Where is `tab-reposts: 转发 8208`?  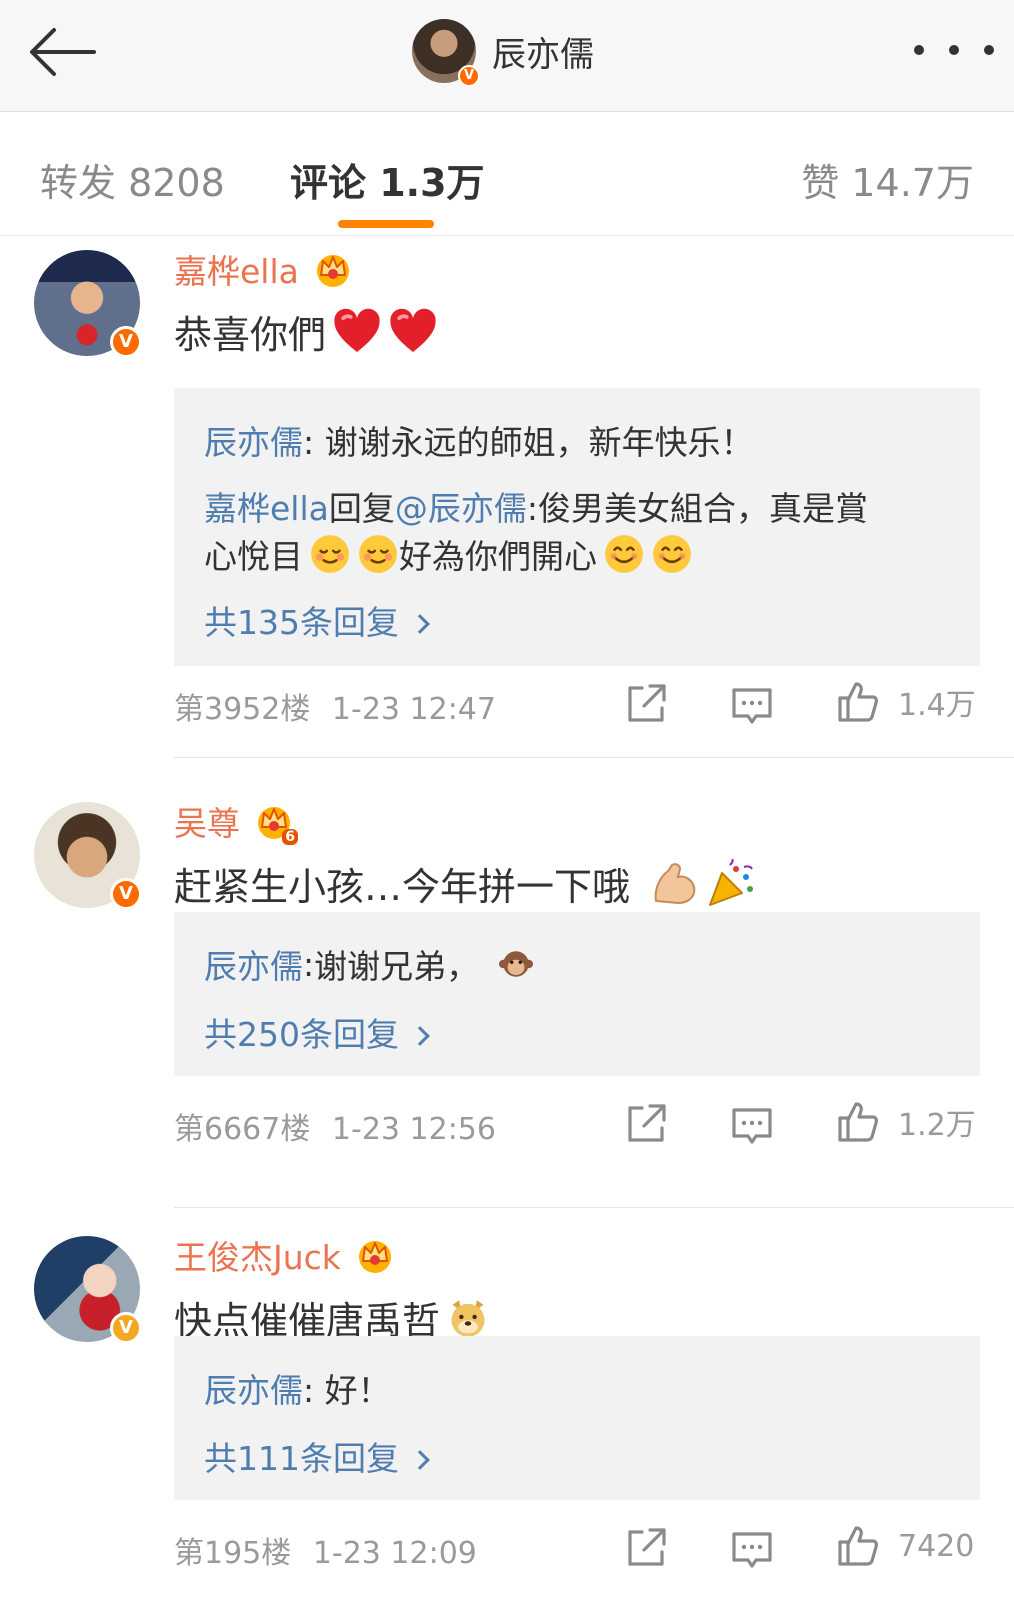
tab-reposts: 转发 8208 is located at coordinates (132, 179).